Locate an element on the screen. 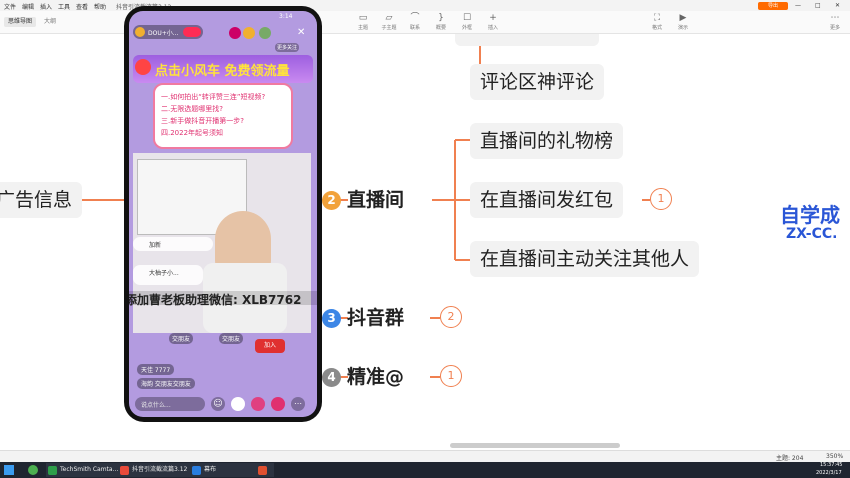 The height and width of the screenshot is (478, 850). camtasia-icon is located at coordinates (52, 470).